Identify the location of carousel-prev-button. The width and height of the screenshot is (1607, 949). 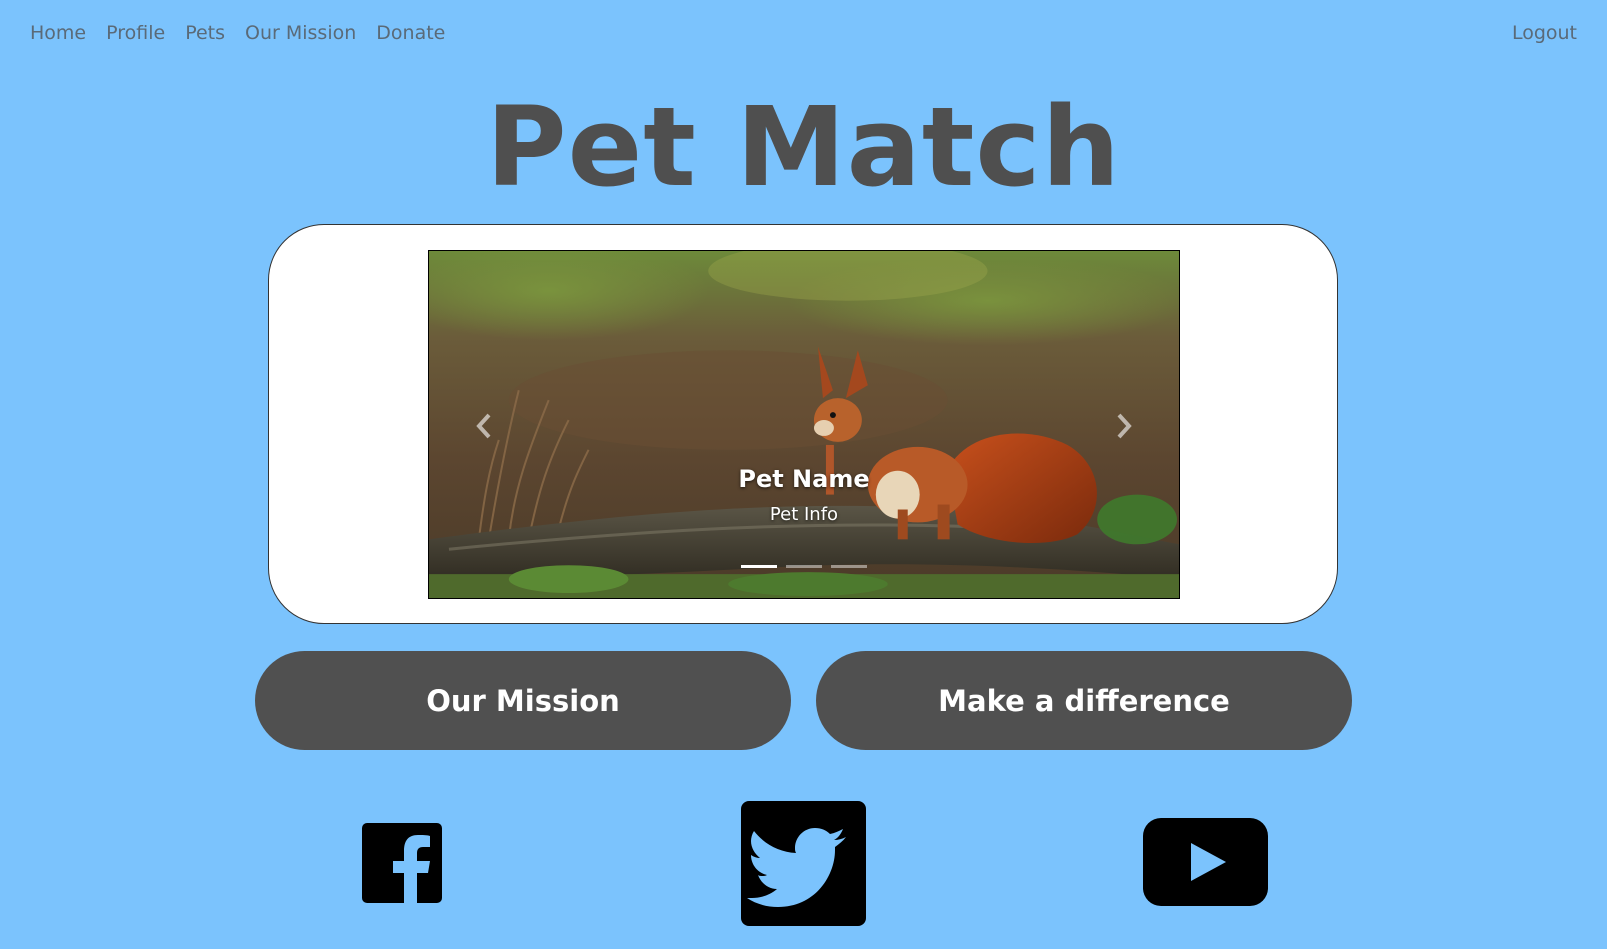
(484, 426).